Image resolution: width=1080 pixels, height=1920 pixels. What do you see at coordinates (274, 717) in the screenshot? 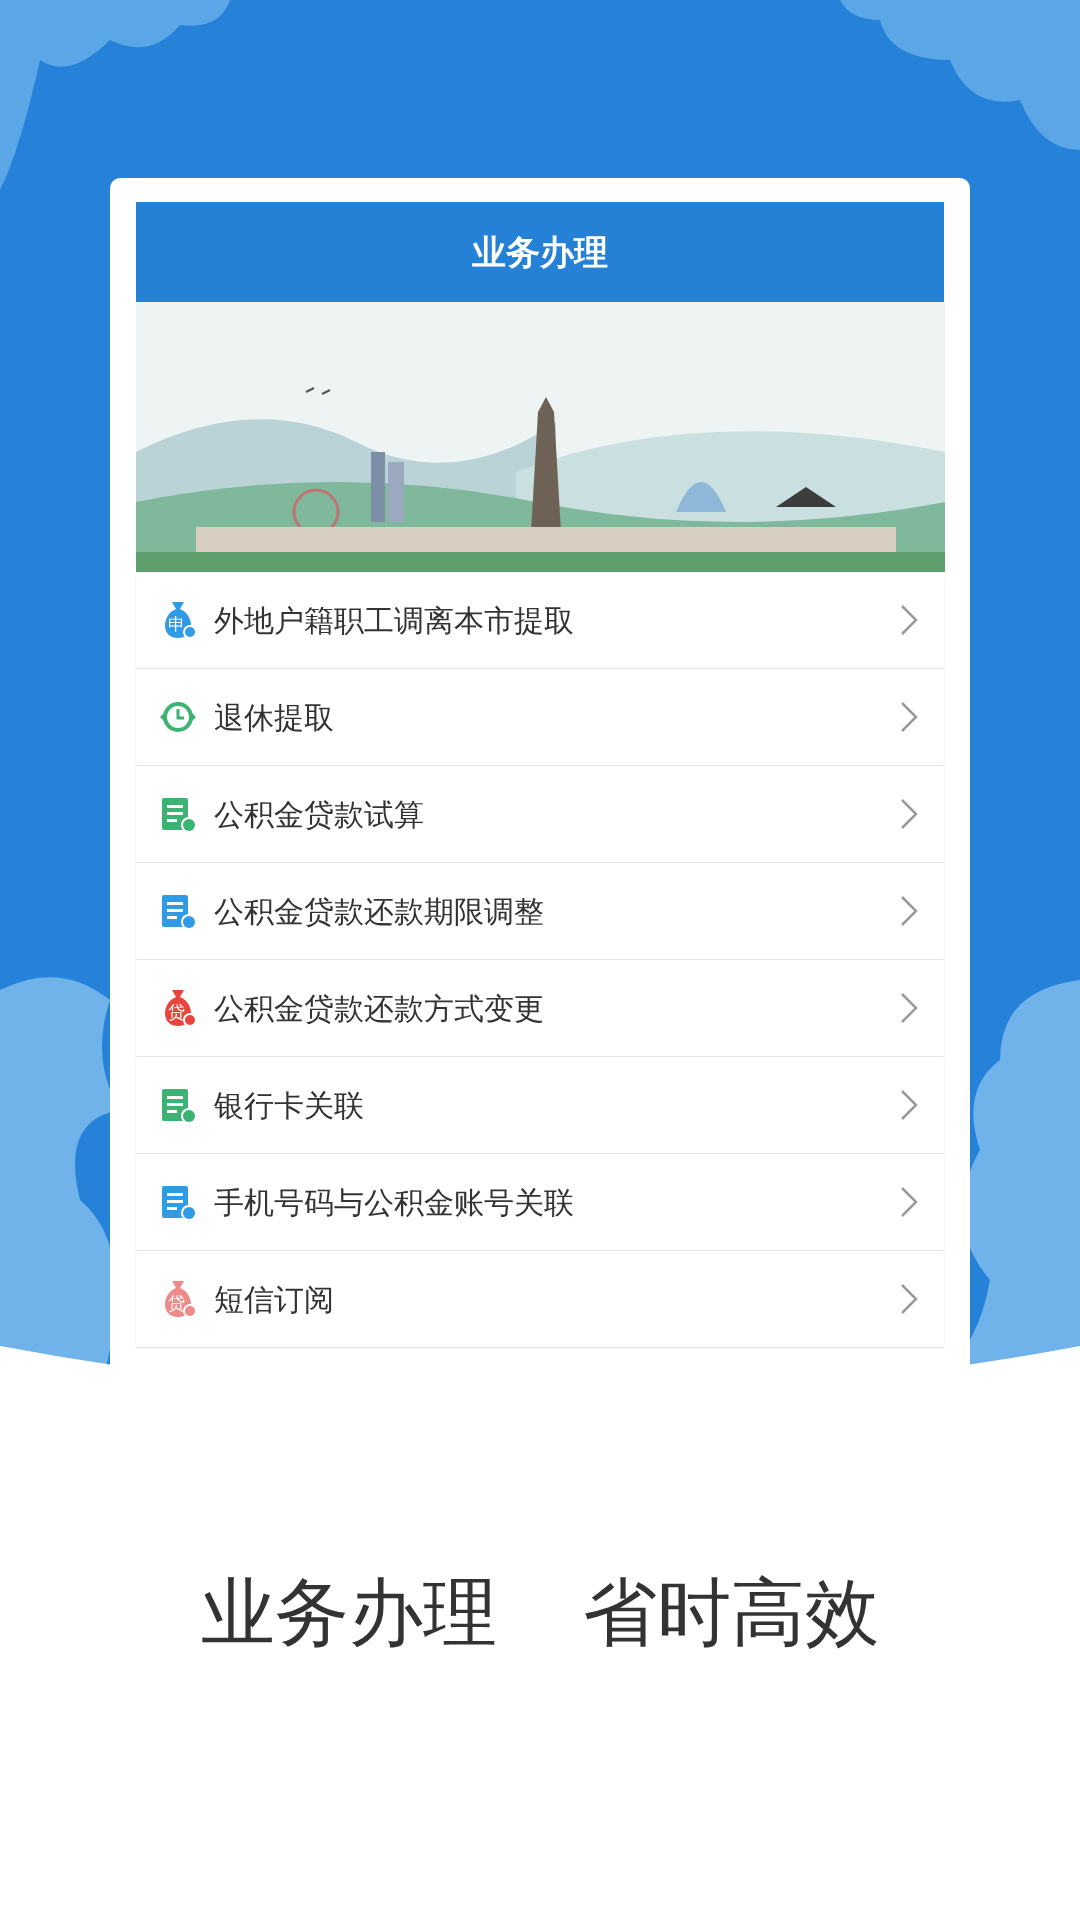
I see `menu-item-label: 退休提取` at bounding box center [274, 717].